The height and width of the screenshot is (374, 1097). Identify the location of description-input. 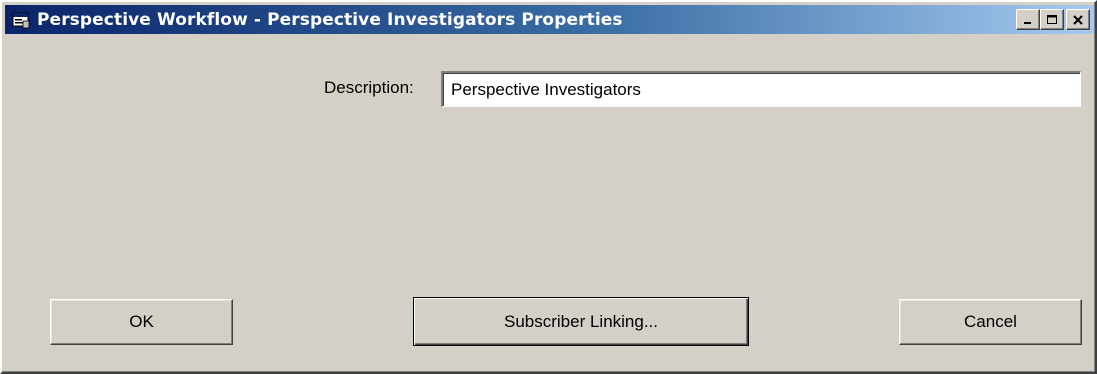
(761, 89).